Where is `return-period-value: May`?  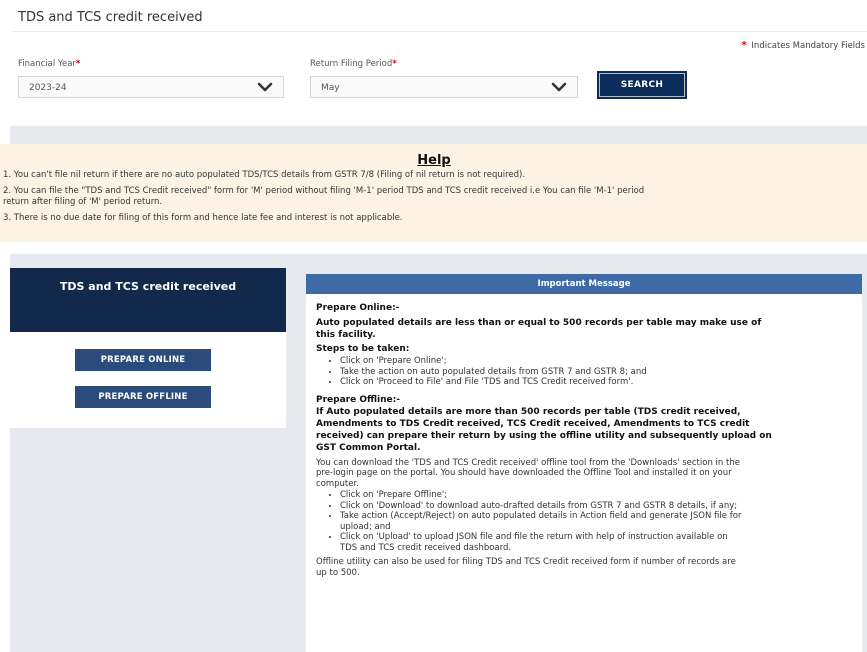 return-period-value: May is located at coordinates (330, 88).